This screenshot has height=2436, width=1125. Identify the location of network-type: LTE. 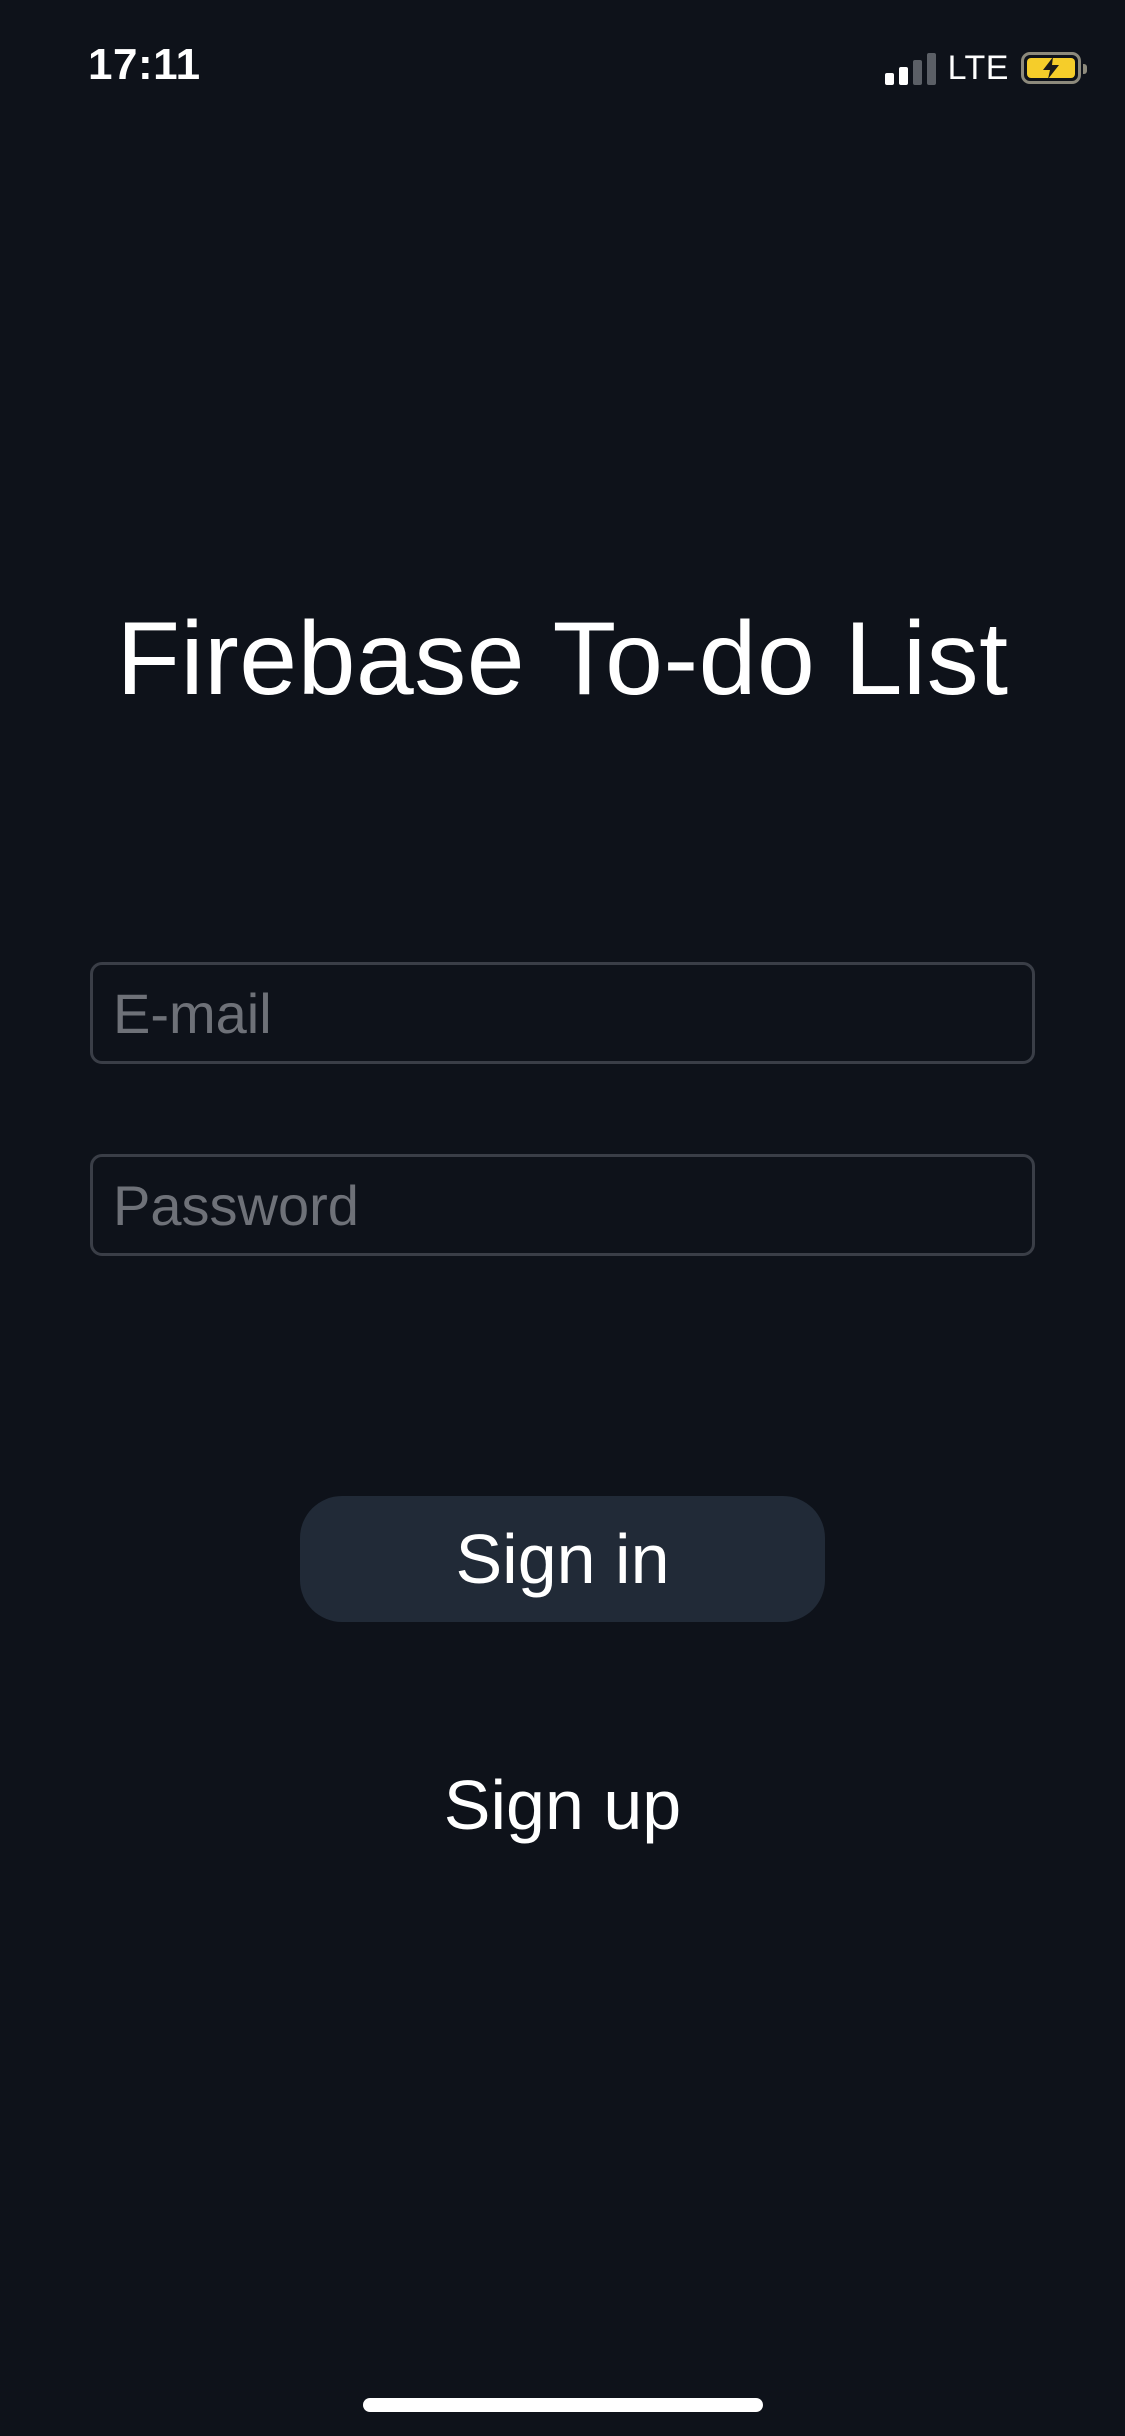
(978, 67).